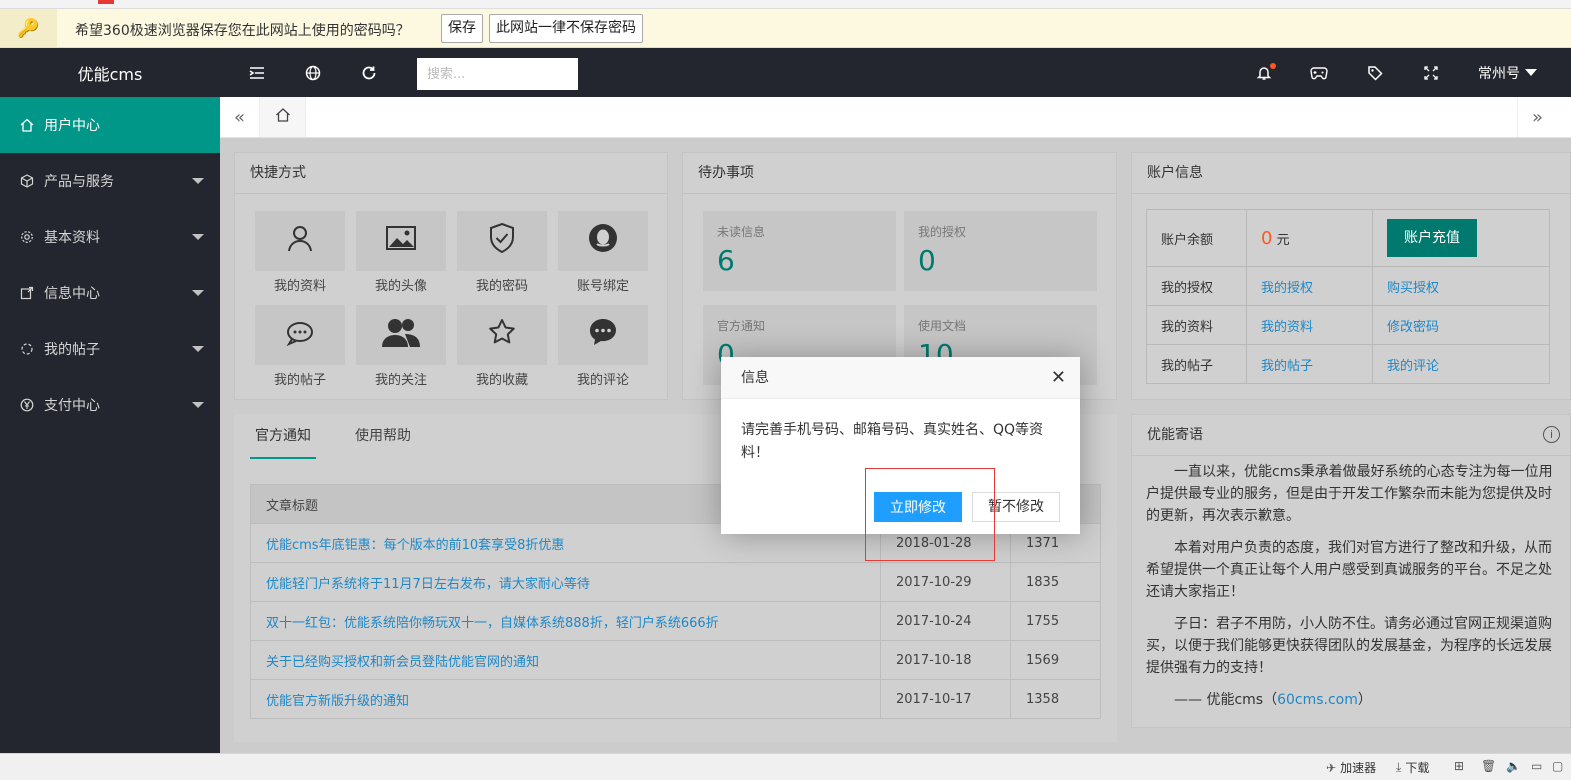  What do you see at coordinates (1196, 325) in the screenshot?
I see `row-label: 我的资料` at bounding box center [1196, 325].